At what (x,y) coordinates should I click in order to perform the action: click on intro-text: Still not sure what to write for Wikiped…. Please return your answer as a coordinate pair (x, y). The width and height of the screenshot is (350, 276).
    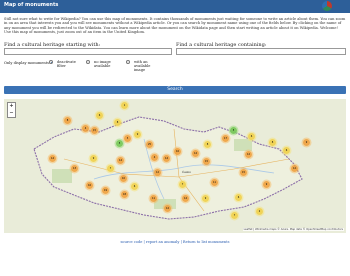
    Looking at the image, I should click on (175, 26).